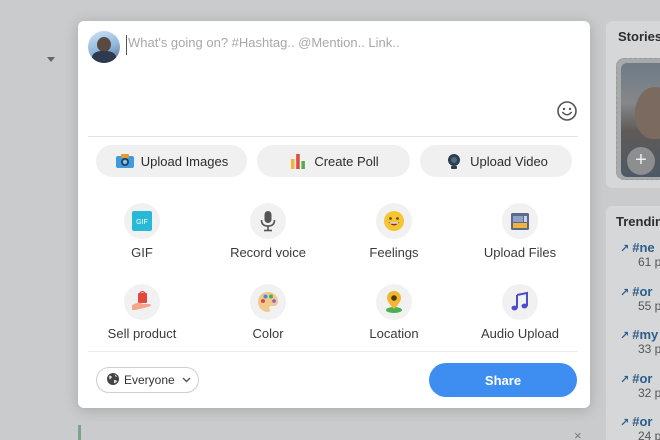 The image size is (660, 440). What do you see at coordinates (640, 341) in the screenshot?
I see `trend-item: ↗ #my 33 p` at bounding box center [640, 341].